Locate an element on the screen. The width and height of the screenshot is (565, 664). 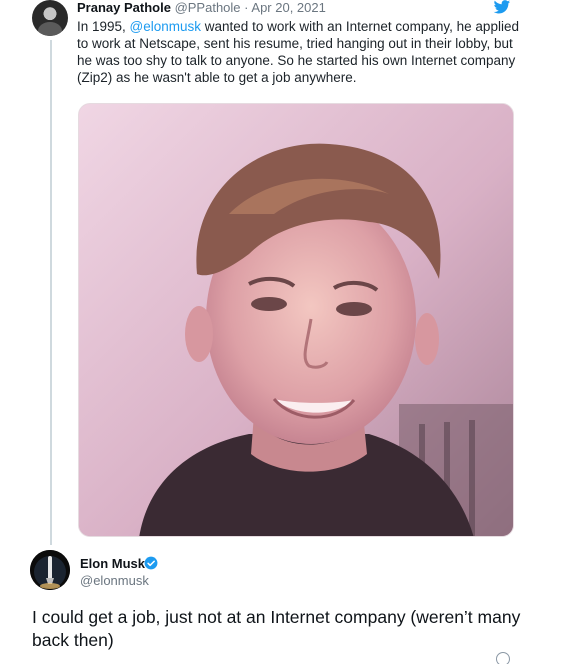
tweet-header: Pranay Pathole @PPathole · Apr 20, 2021 is located at coordinates (201, 8).